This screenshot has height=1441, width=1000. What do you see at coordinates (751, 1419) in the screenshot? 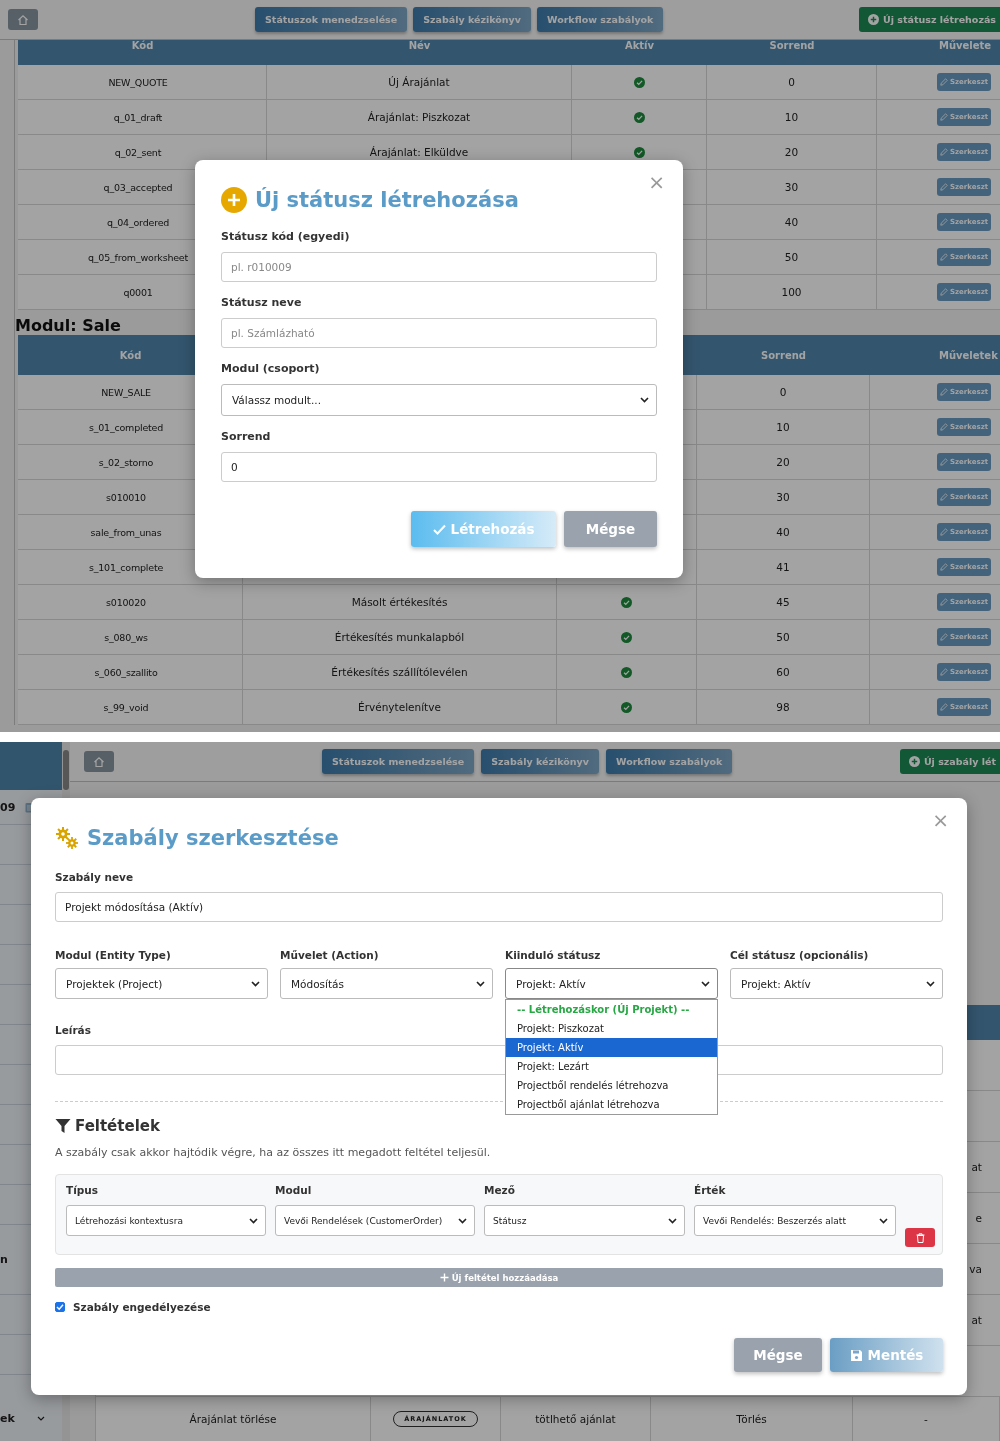
I see `table-cell: Törlés` at bounding box center [751, 1419].